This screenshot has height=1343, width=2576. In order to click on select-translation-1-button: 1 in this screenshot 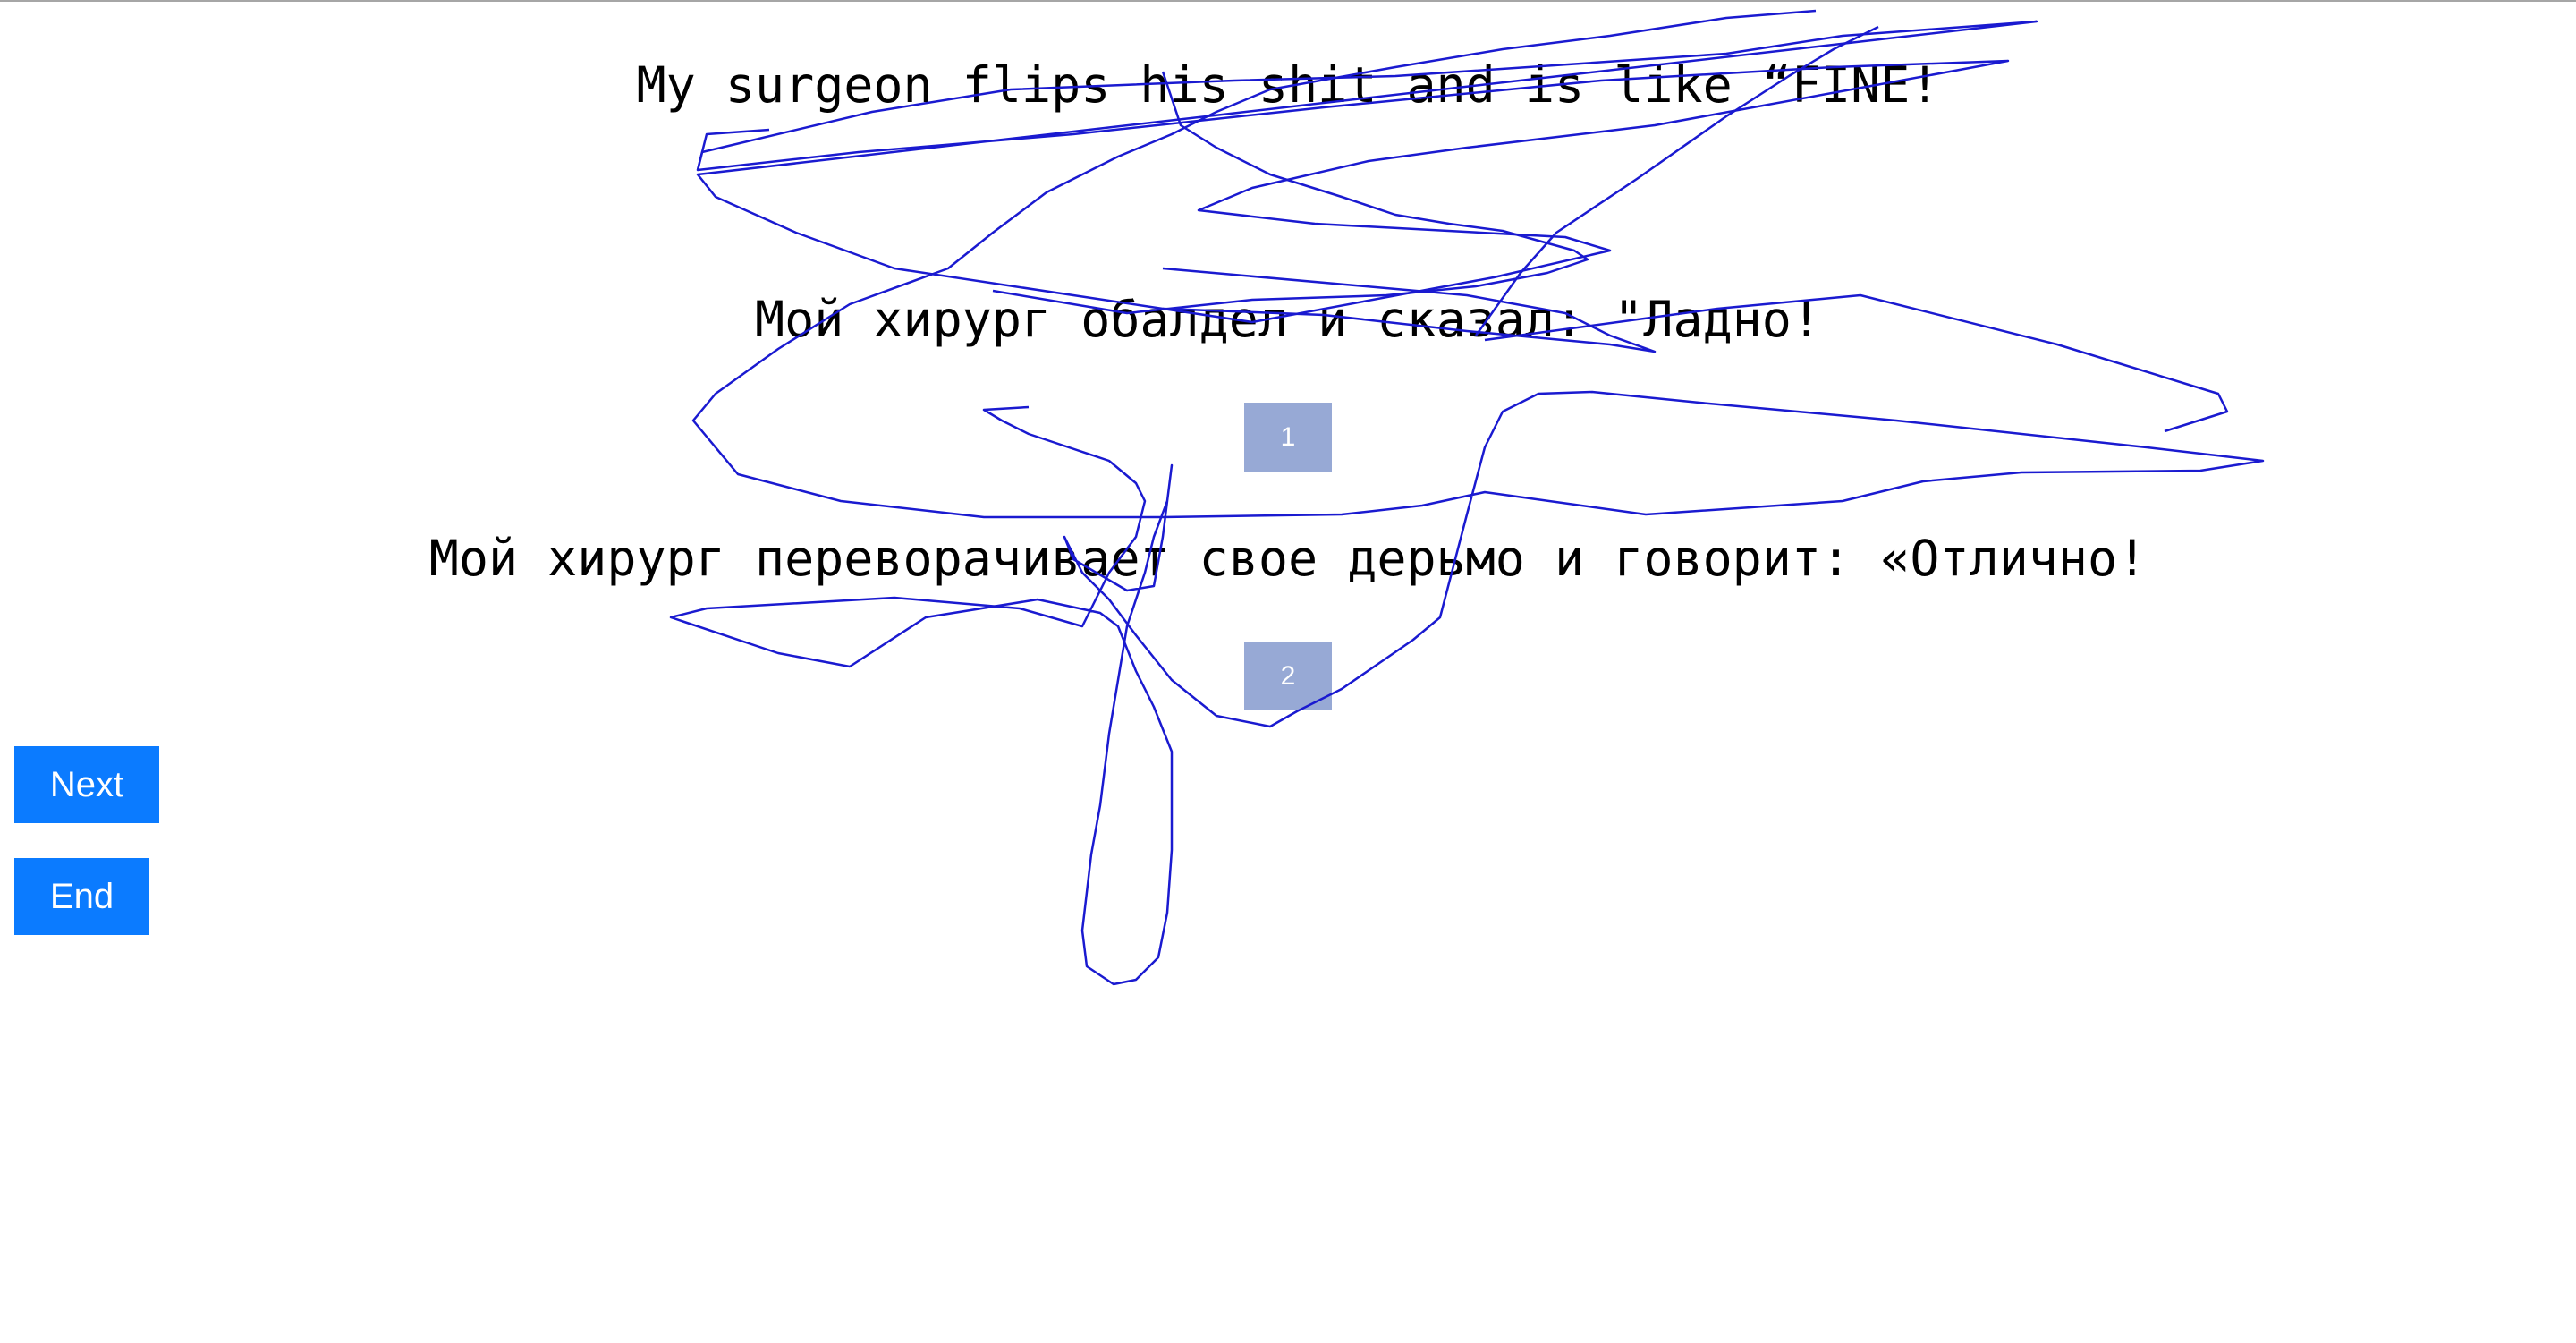, I will do `click(1288, 437)`.